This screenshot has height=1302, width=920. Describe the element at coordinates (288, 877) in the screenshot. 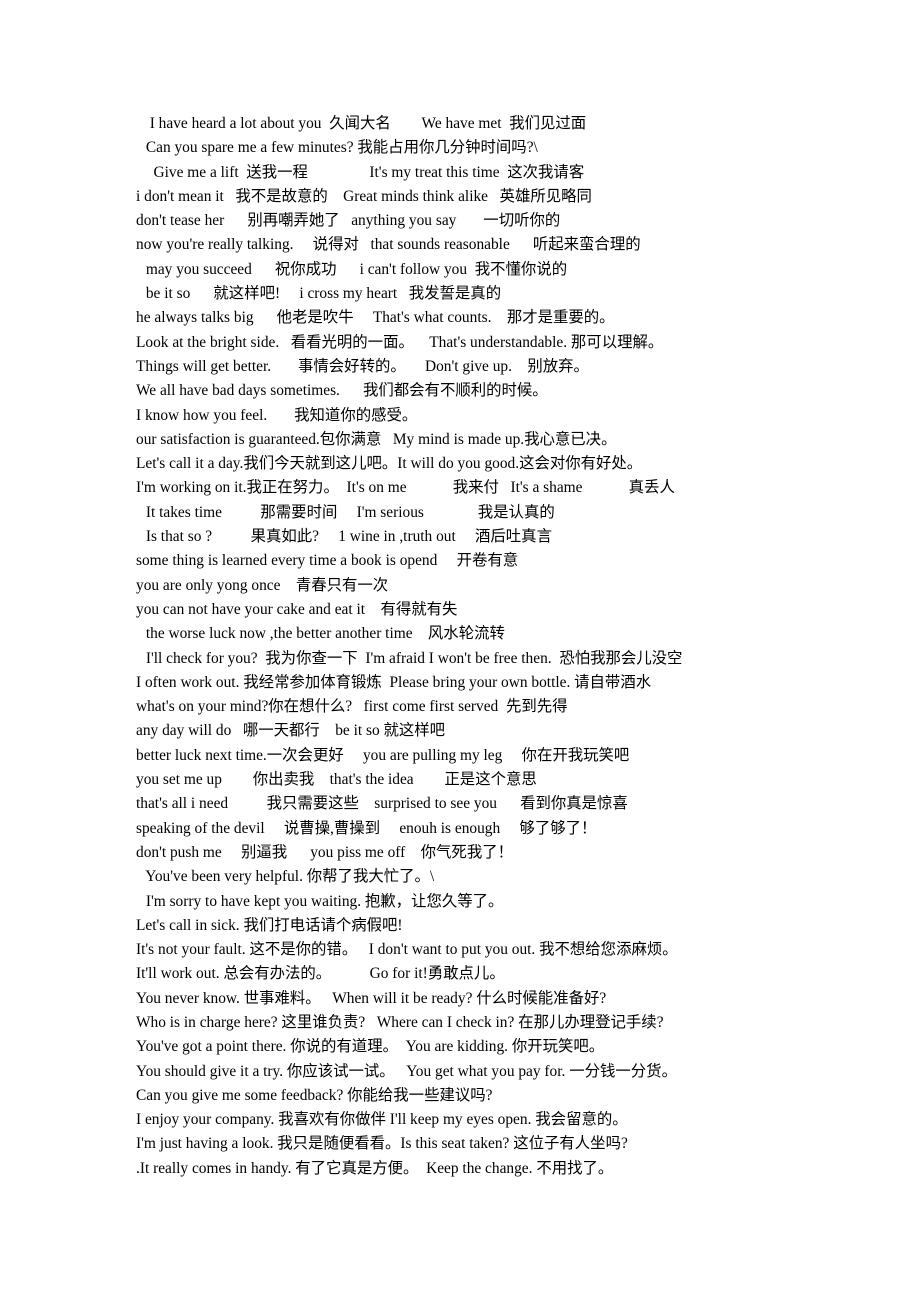

I see `text-line: You've been very helpful. 你帮了我大忙了。\` at that location.